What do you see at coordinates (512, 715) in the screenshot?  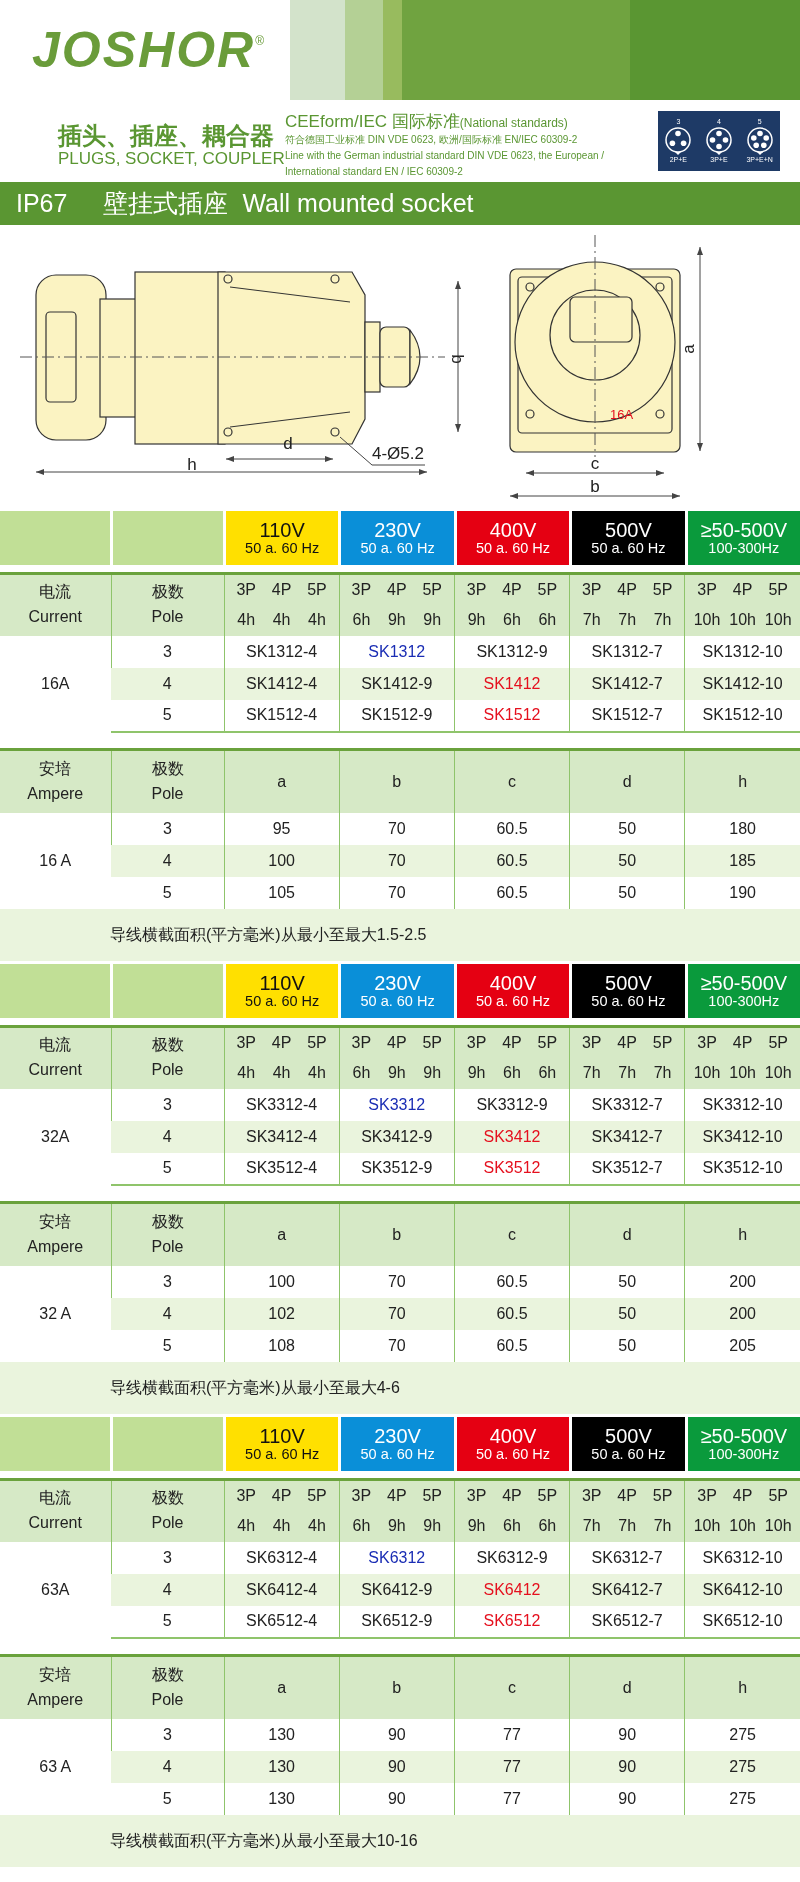 I see `model-cell: SK1512` at bounding box center [512, 715].